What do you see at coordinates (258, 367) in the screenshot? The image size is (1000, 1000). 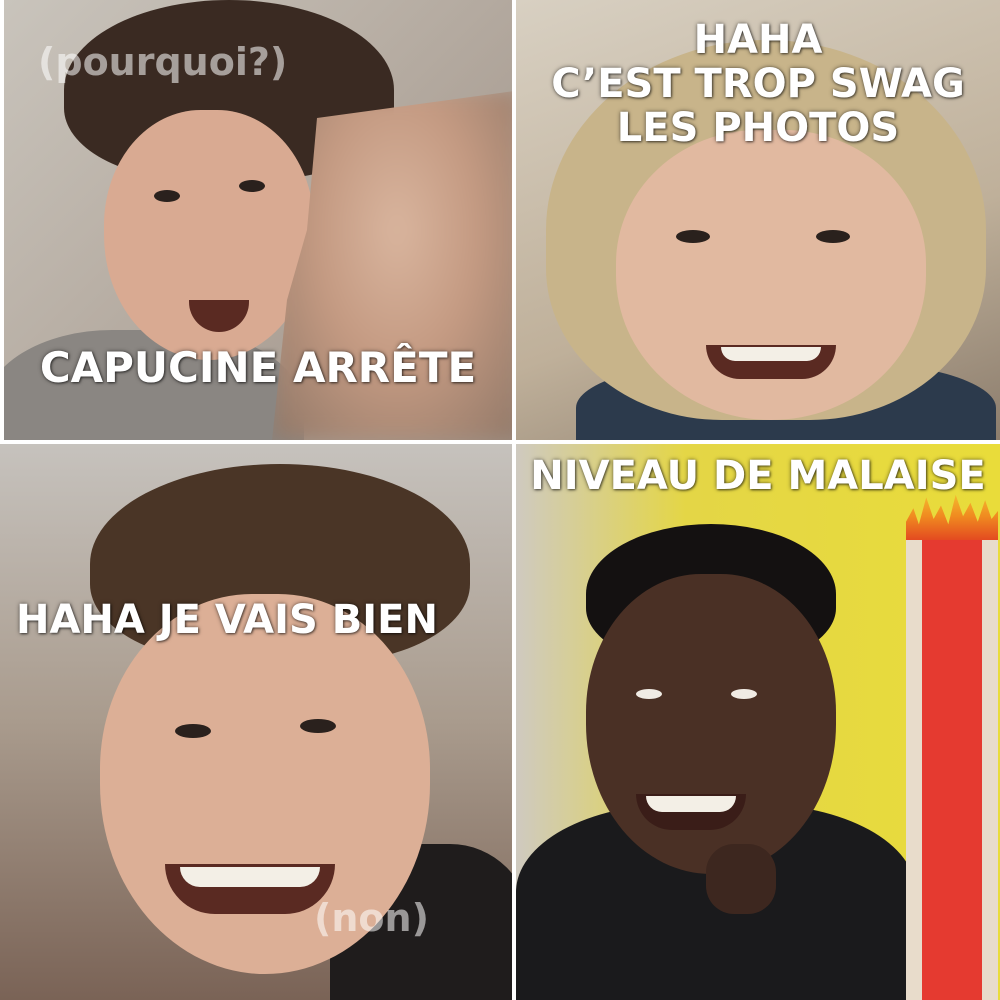 I see `caption-capucine-arrete: CAPUCINE ARRÊTE` at bounding box center [258, 367].